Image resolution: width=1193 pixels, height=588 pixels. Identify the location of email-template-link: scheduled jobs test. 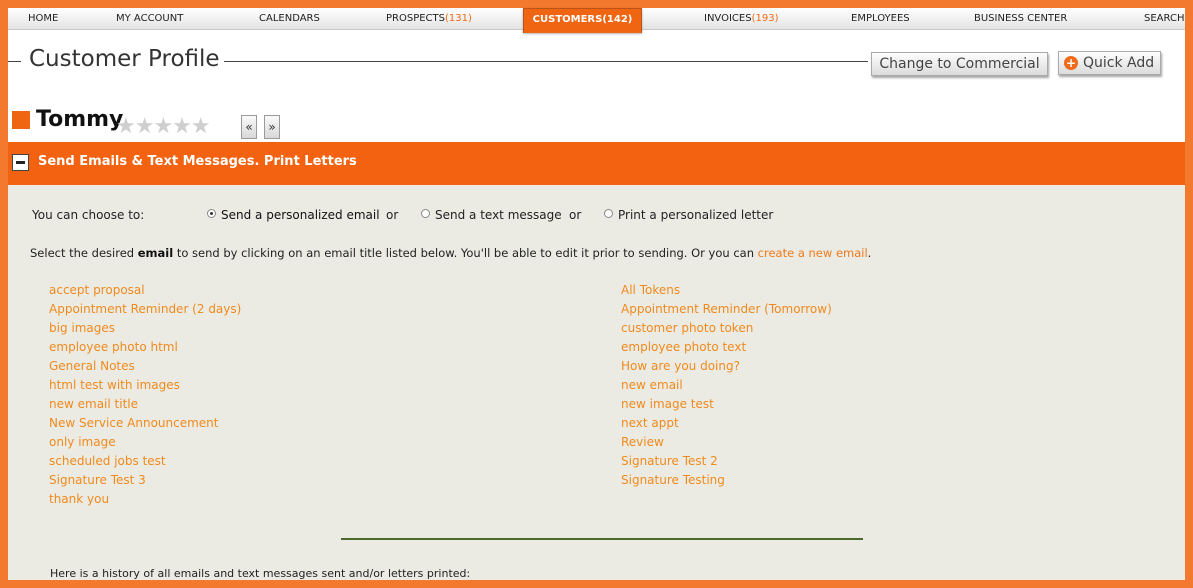
(107, 461).